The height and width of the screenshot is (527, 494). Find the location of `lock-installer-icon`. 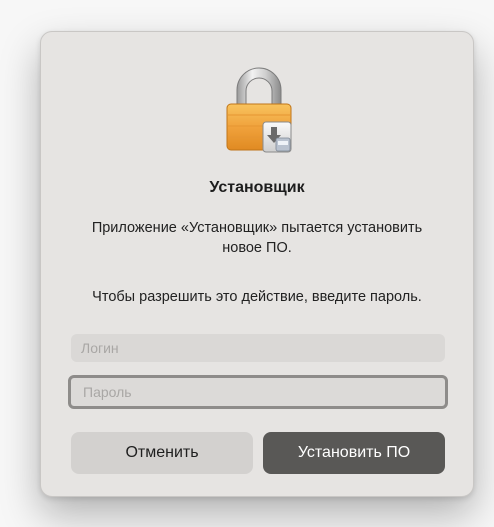

lock-installer-icon is located at coordinates (259, 110).